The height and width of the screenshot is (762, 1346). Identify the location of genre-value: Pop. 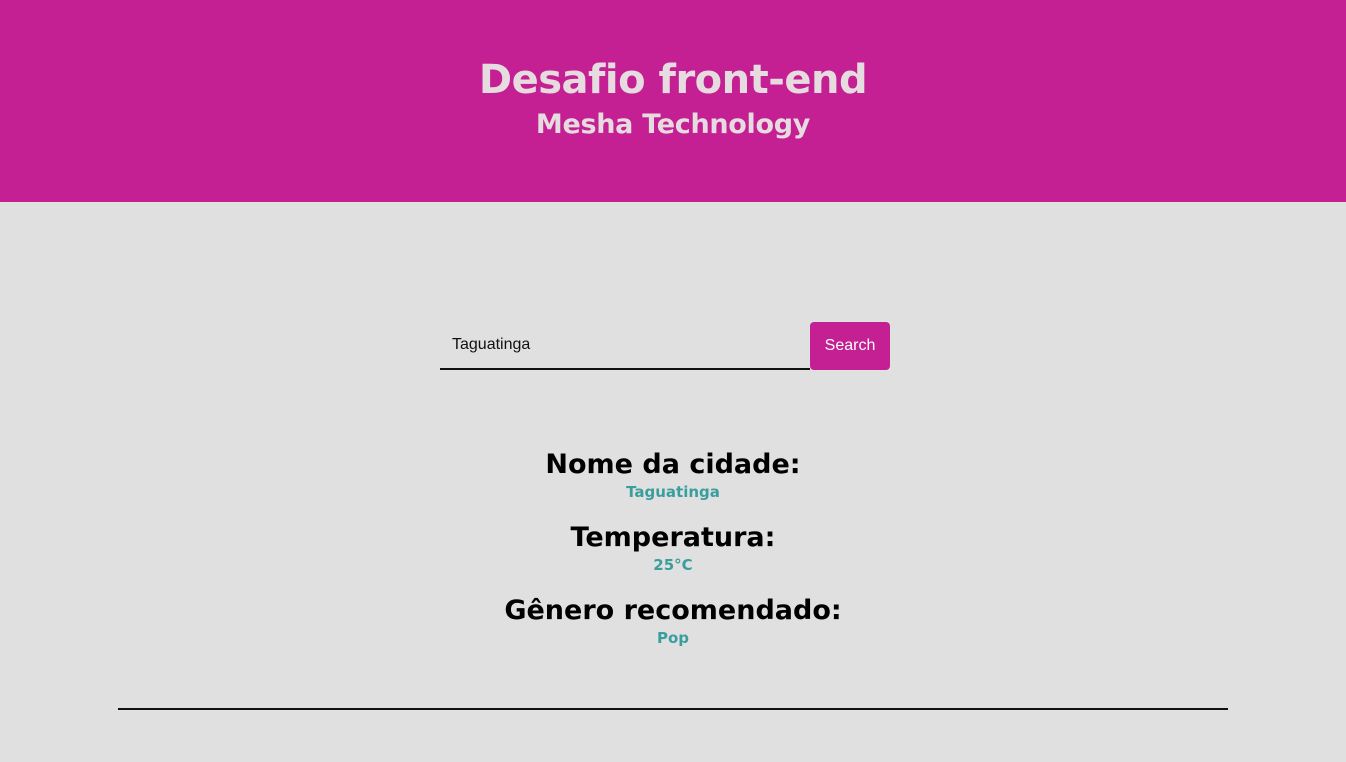
(673, 638).